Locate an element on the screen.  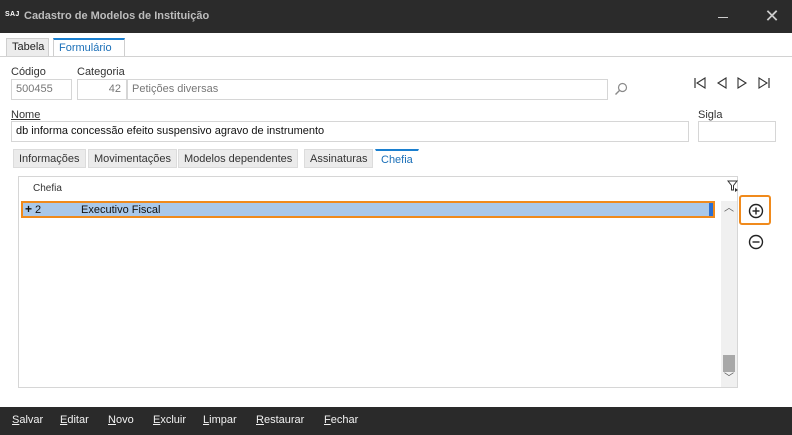
tab-divider is located at coordinates (396, 56).